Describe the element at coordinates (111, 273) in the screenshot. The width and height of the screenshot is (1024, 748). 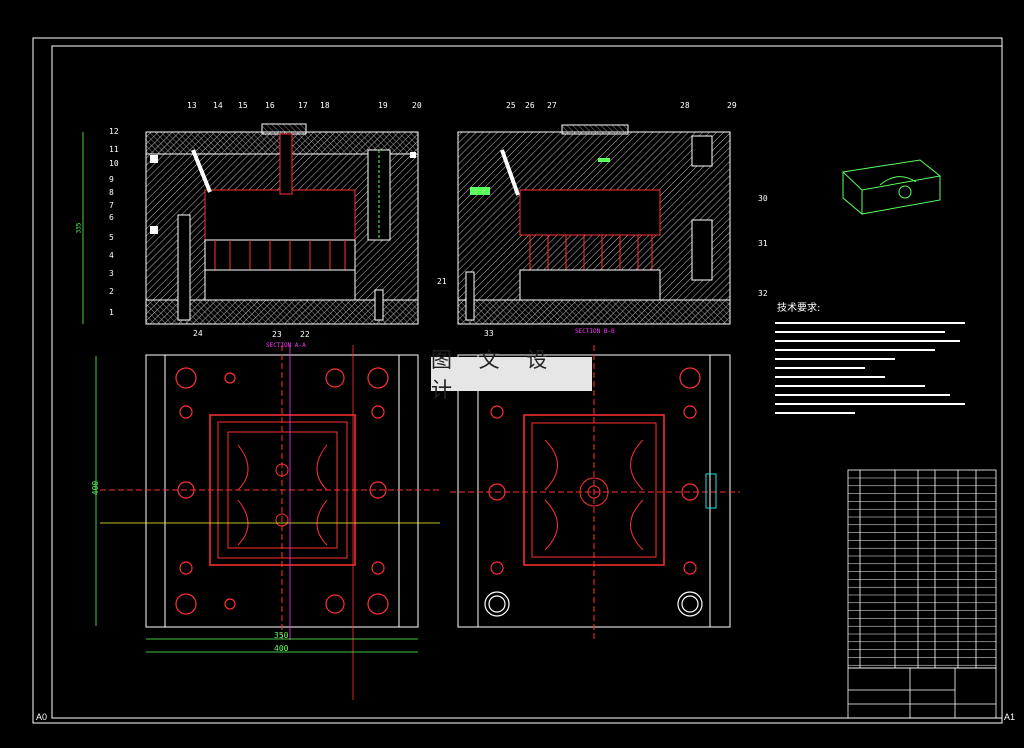
I see `callout-3: 3` at that location.